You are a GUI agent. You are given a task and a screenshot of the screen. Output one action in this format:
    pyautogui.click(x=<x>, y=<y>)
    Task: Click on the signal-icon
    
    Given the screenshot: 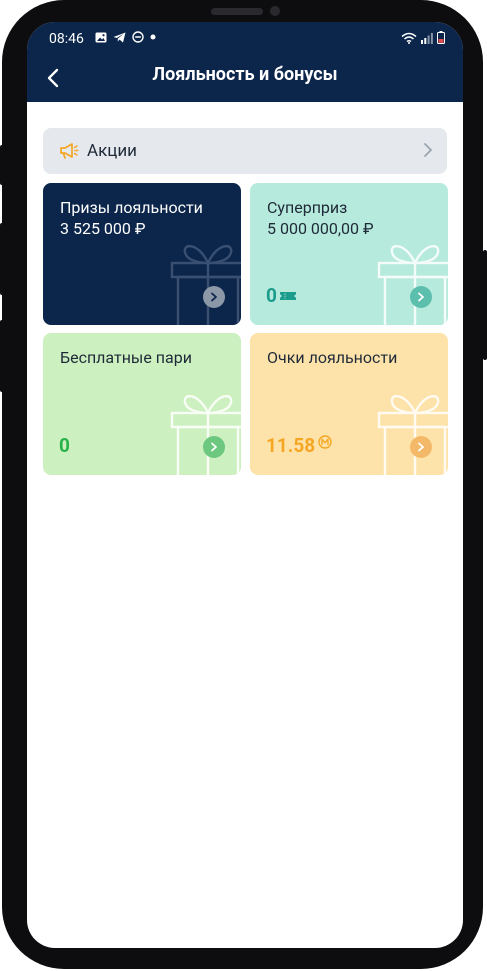 What is the action you would take?
    pyautogui.click(x=427, y=38)
    